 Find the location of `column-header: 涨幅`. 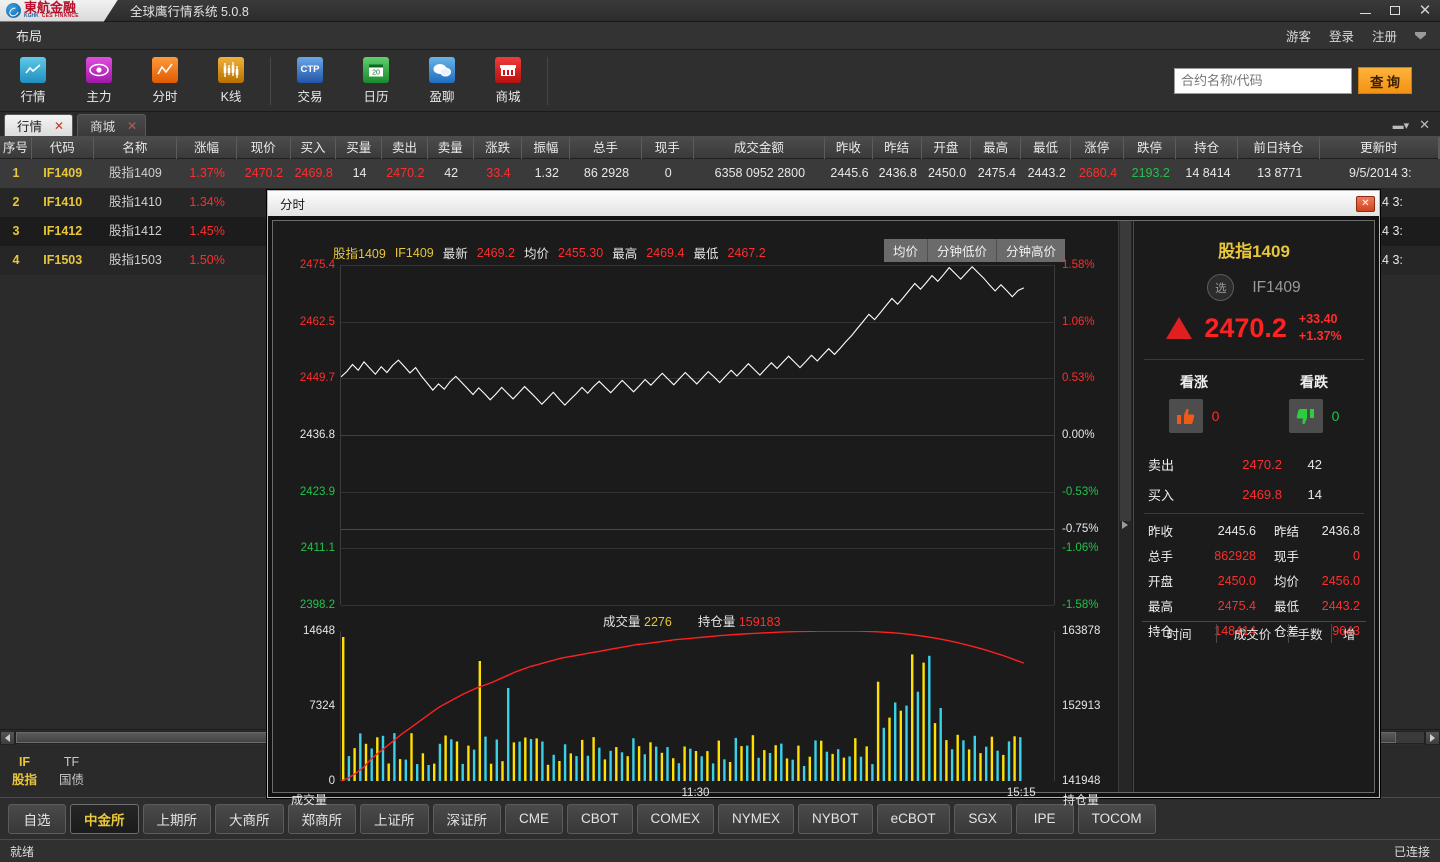

column-header: 涨幅 is located at coordinates (207, 147).